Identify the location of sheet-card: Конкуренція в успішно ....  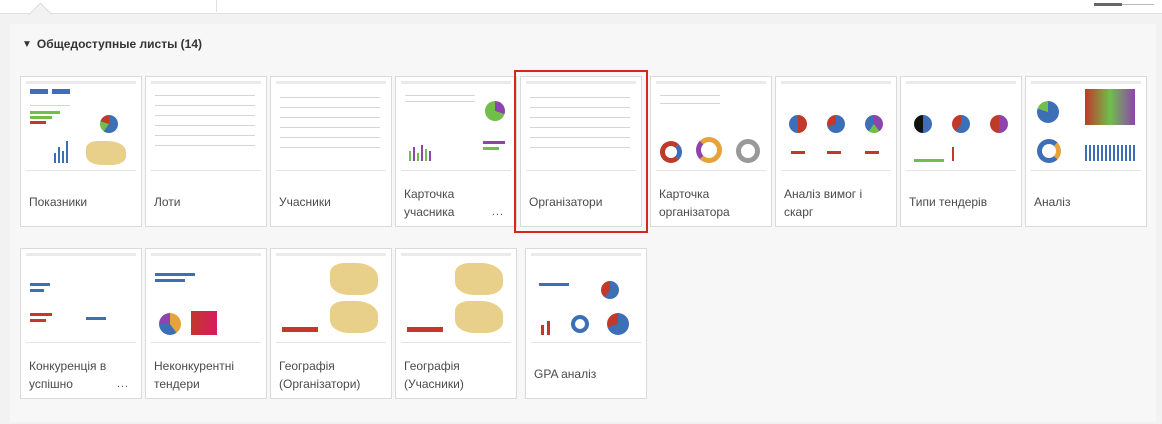
(81, 323).